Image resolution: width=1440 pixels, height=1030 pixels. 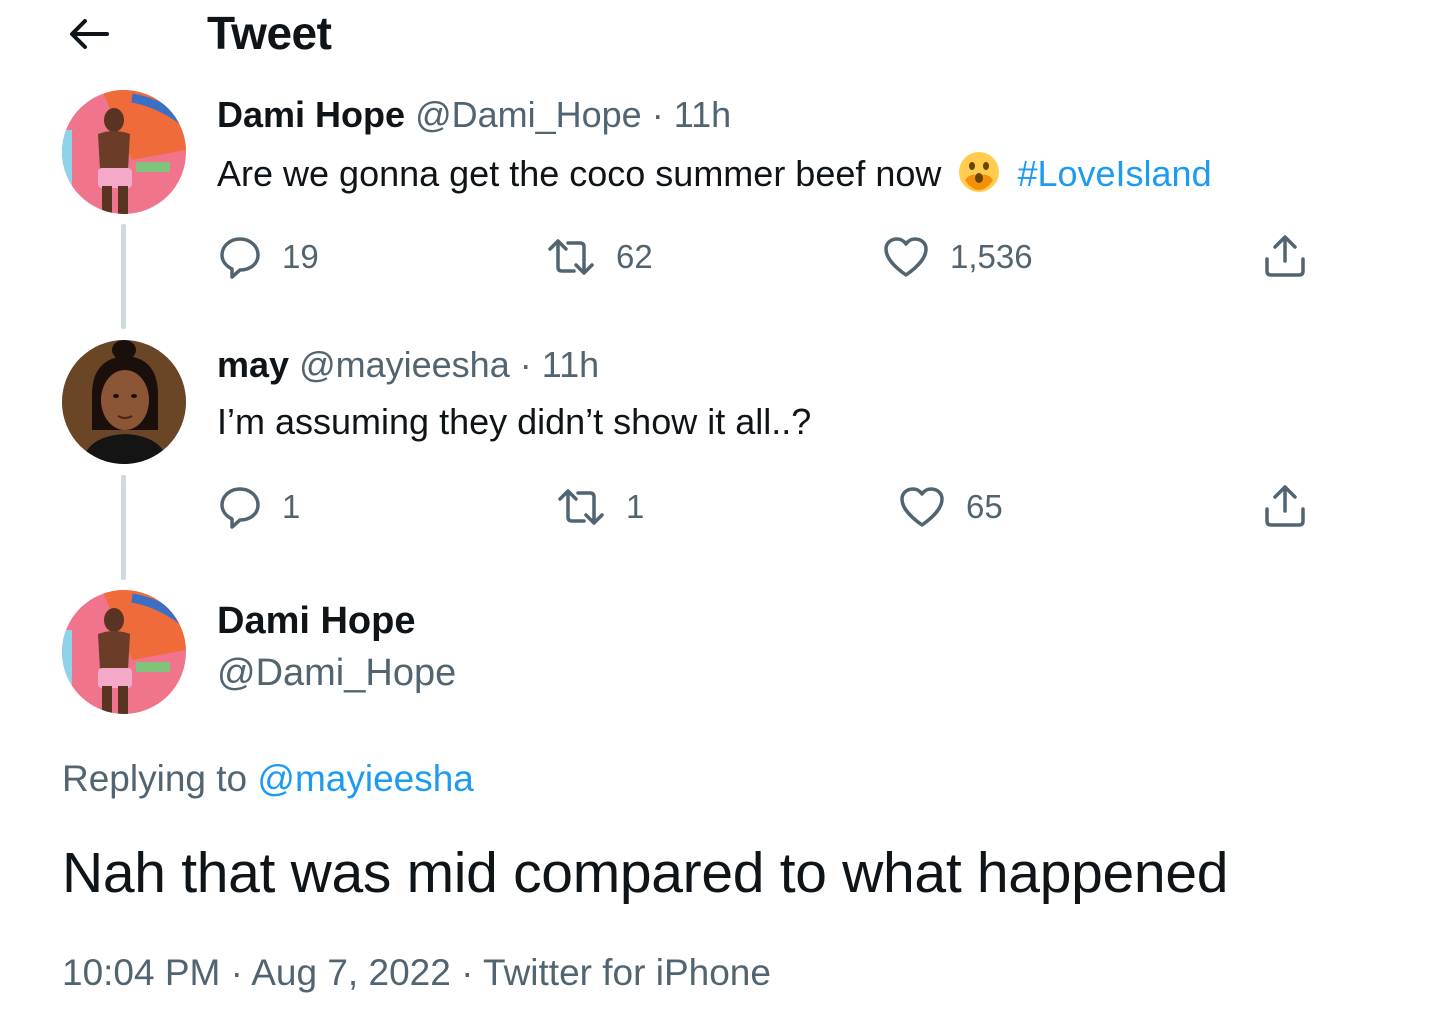 I want to click on reply-count: 19, so click(x=300, y=256).